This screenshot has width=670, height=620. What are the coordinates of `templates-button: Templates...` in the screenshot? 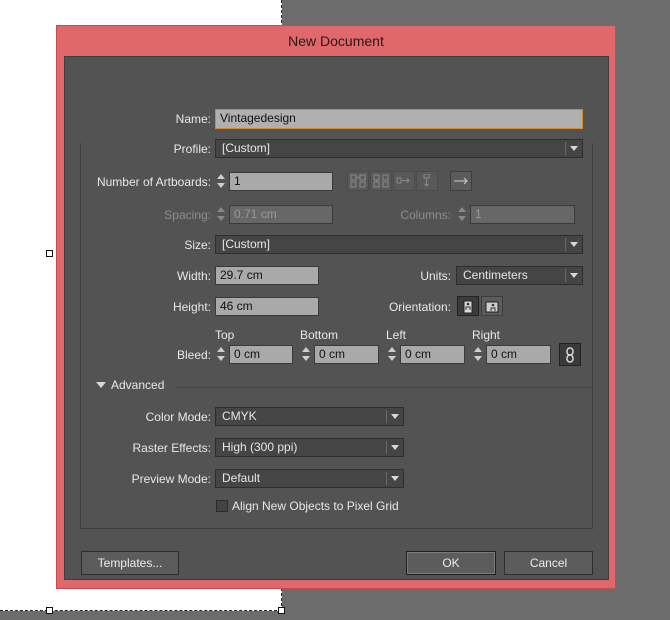 It's located at (130, 563).